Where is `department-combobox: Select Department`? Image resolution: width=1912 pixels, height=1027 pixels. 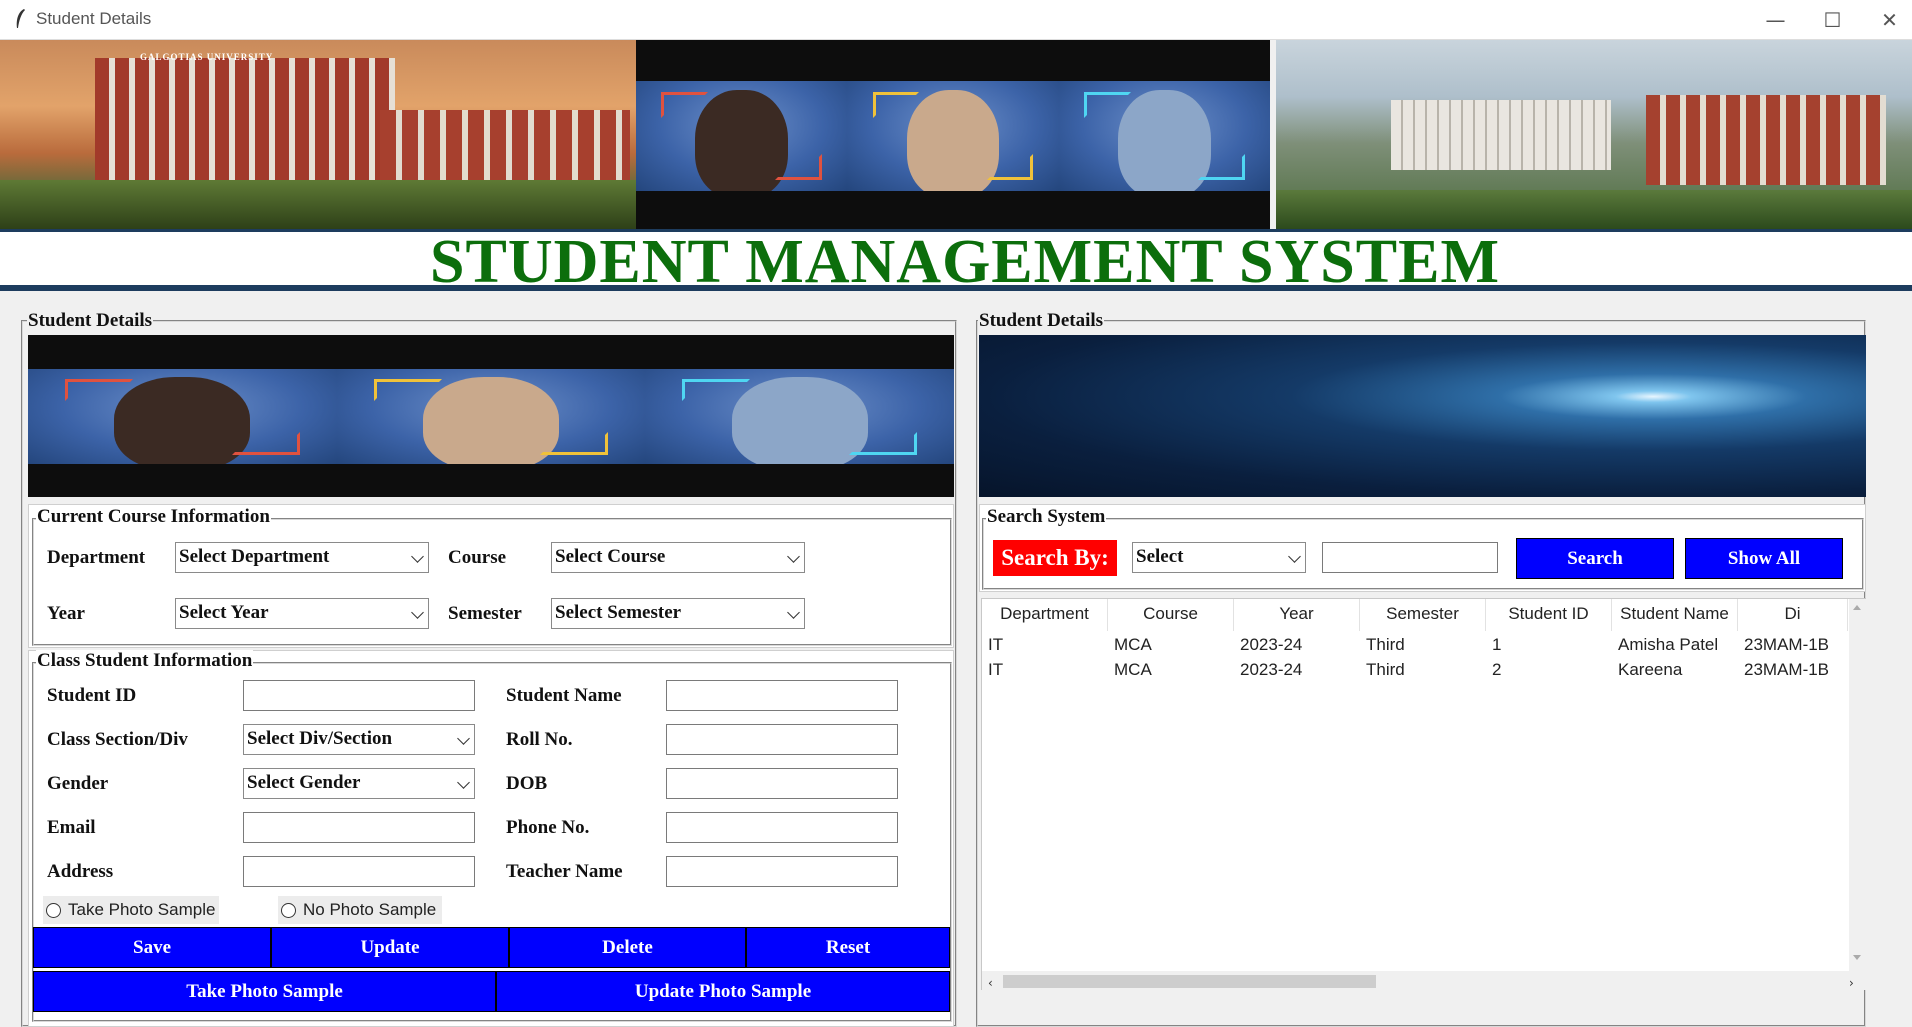
department-combobox: Select Department is located at coordinates (302, 557).